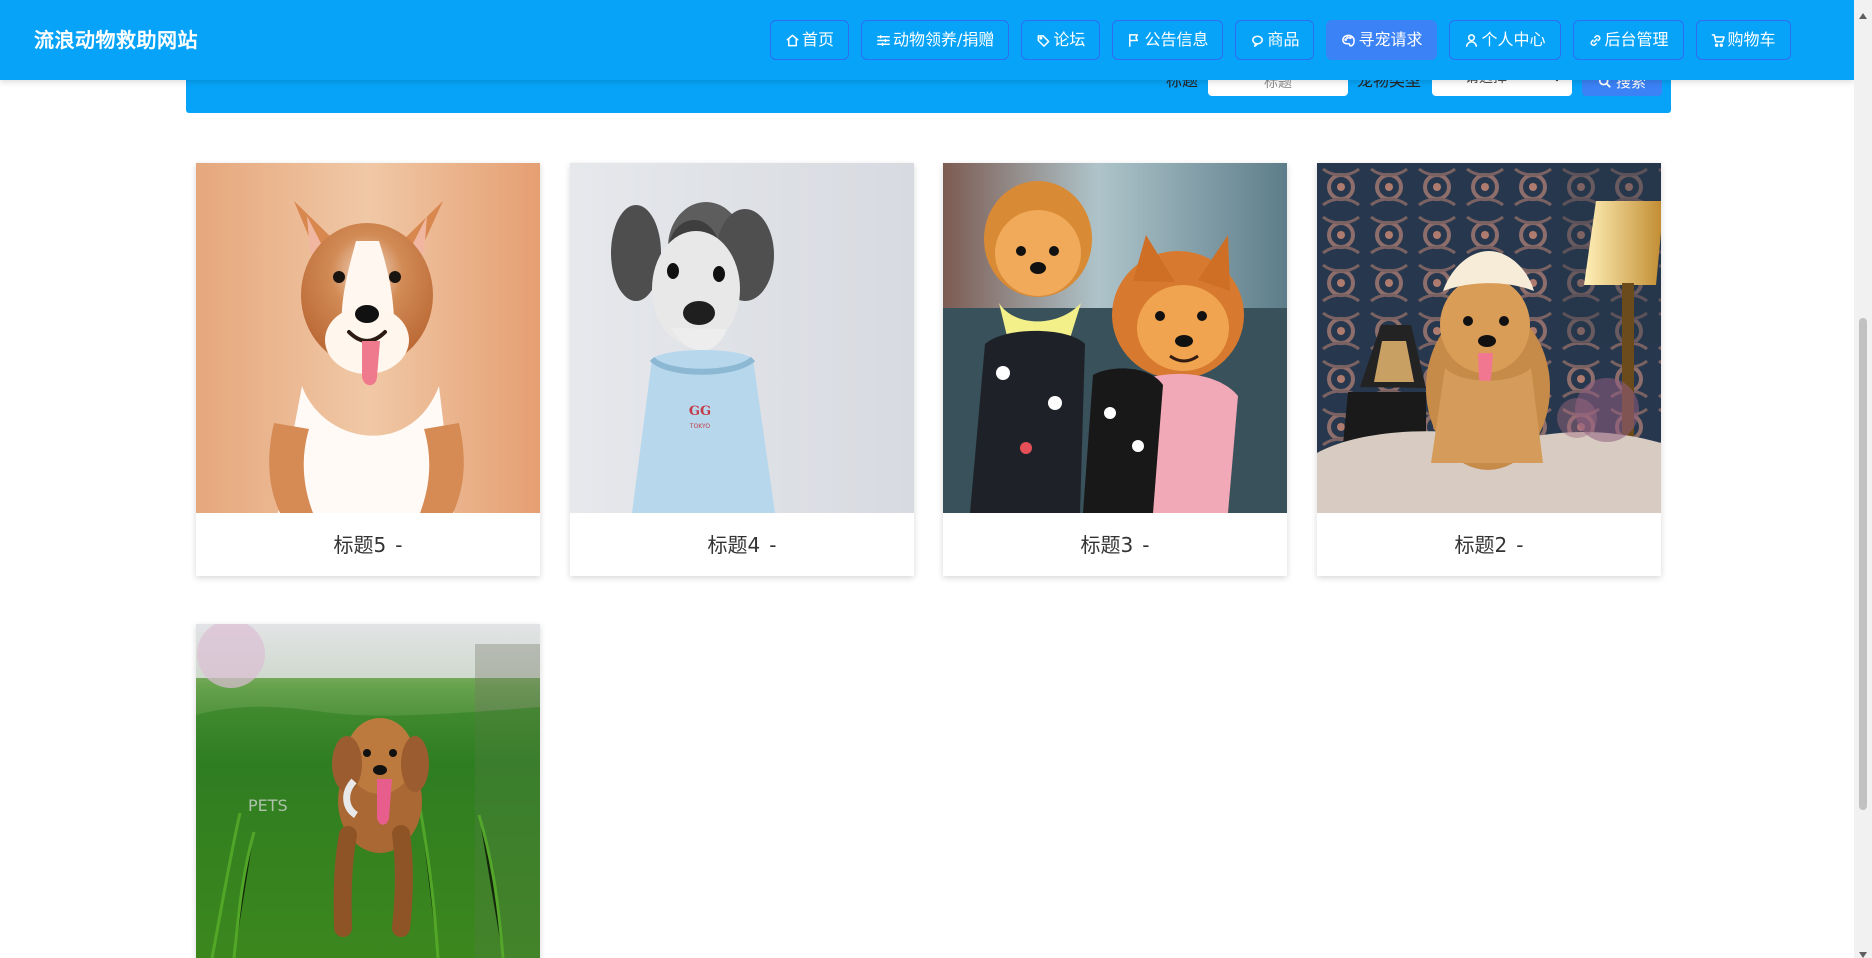 The image size is (1872, 958). I want to click on nav-admin-button: 后台管理, so click(1628, 40).